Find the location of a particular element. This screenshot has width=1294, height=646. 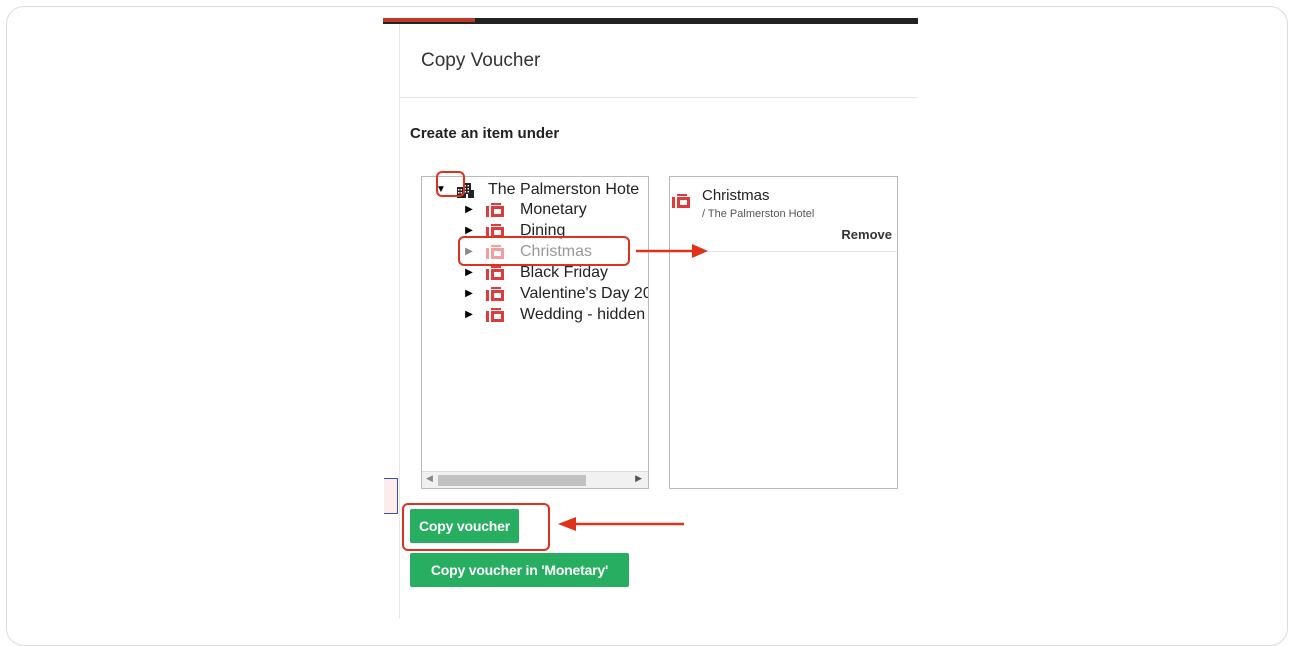

tree-item-monetary: ▶ Monetary is located at coordinates (524, 209).